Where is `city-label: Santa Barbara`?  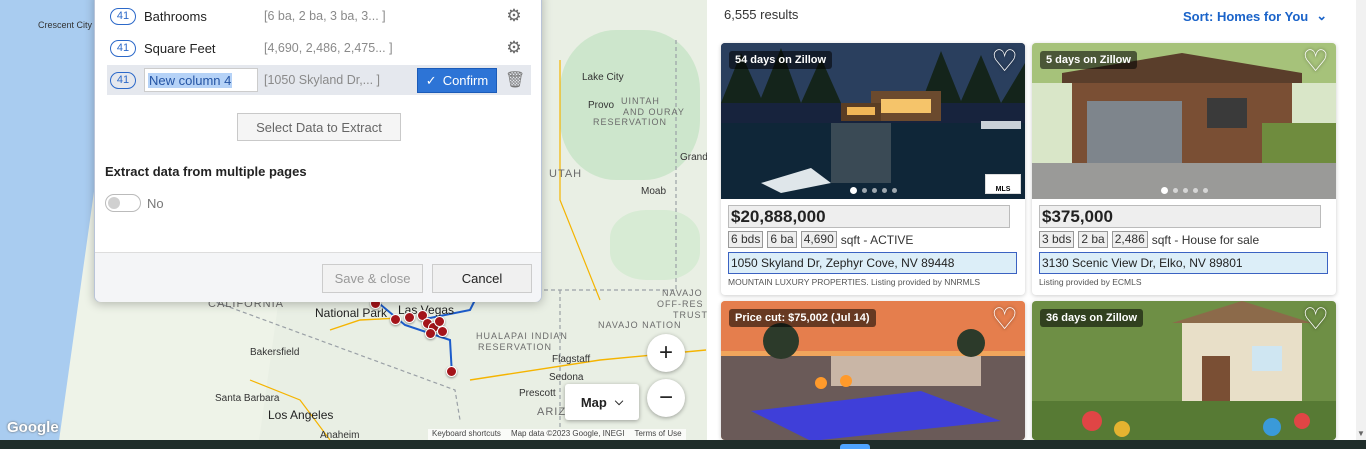
city-label: Santa Barbara is located at coordinates (247, 398).